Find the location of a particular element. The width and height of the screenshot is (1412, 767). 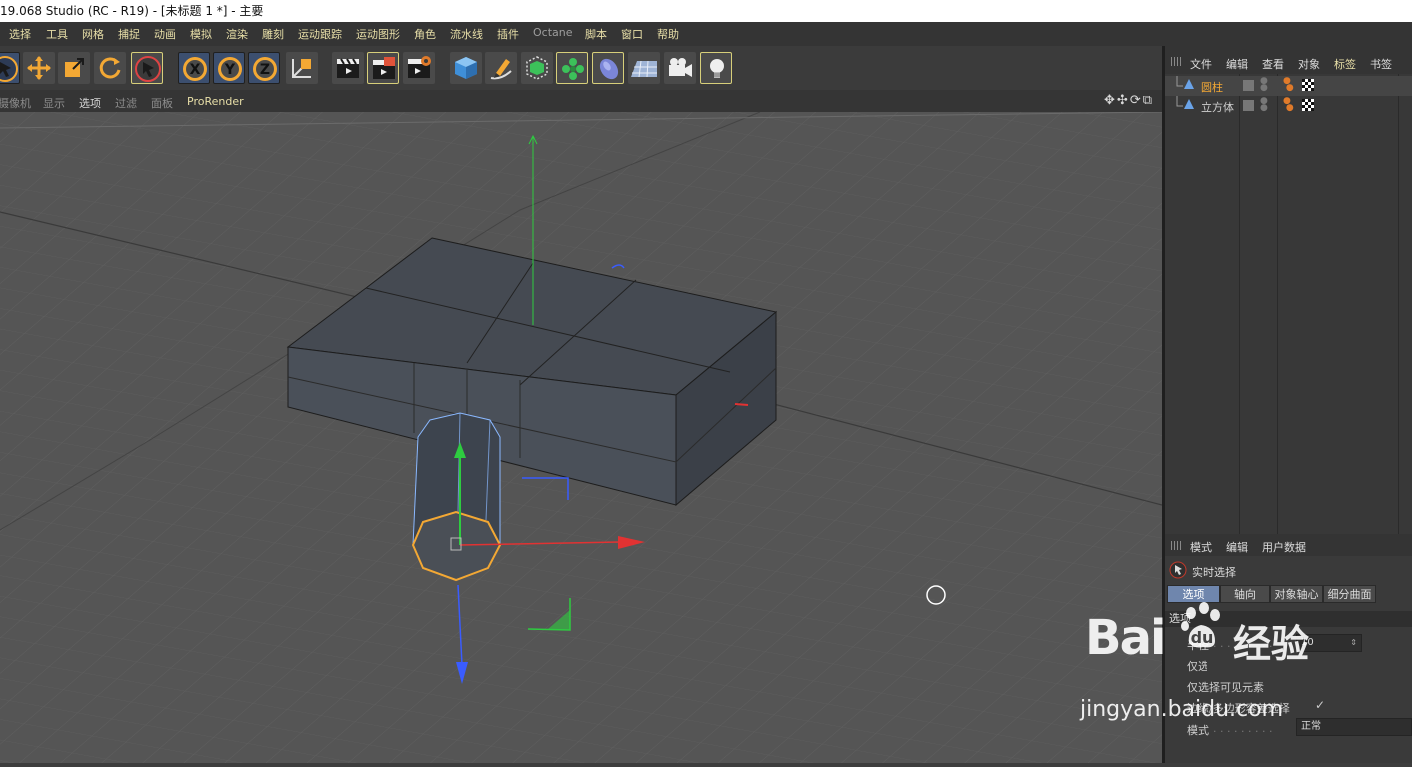

lock-y-button: Y is located at coordinates (229, 68).